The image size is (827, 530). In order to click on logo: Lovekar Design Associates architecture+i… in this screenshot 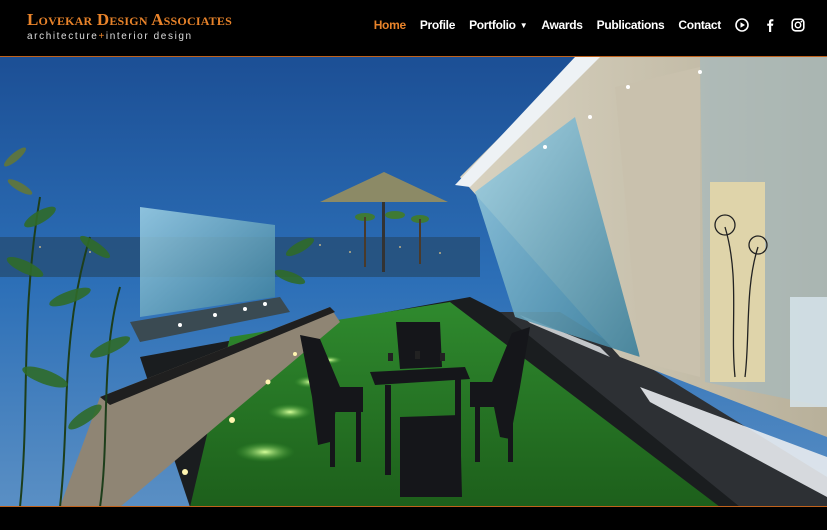, I will do `click(129, 26)`.